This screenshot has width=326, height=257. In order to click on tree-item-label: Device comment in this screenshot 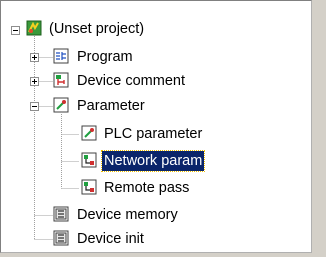, I will do `click(131, 81)`.